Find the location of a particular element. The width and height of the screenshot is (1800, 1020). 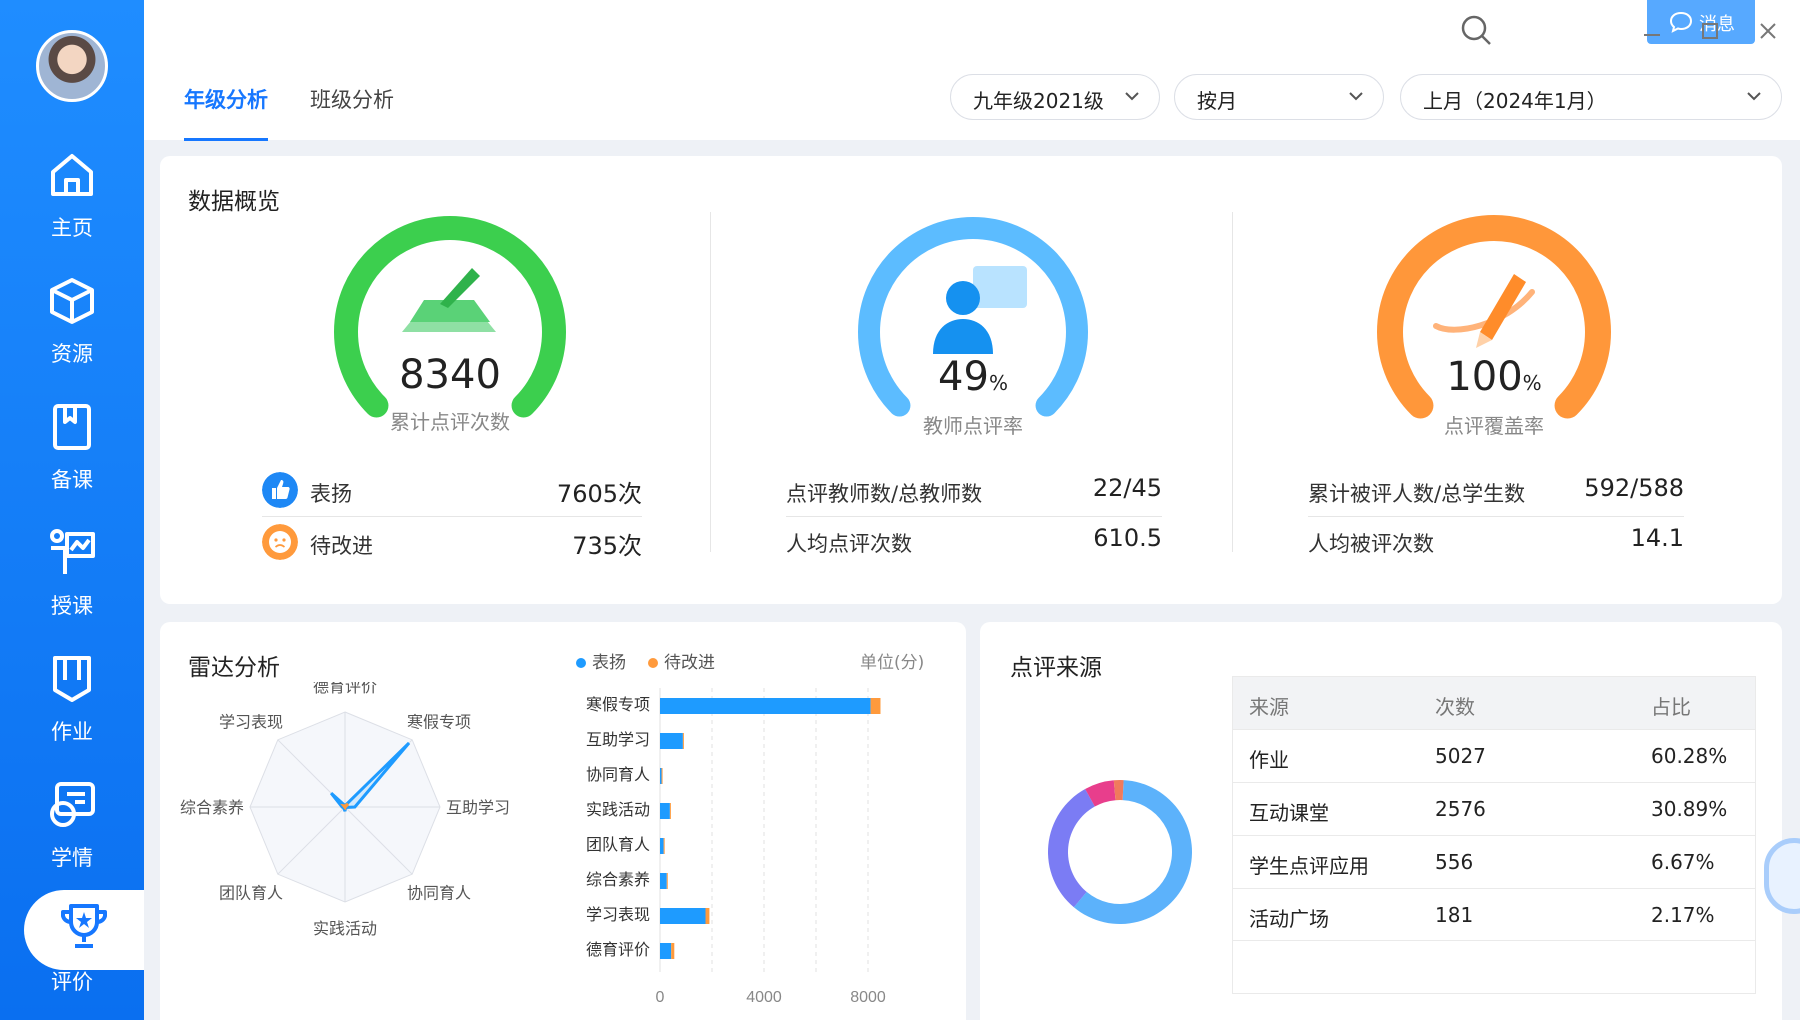

cell-source: 学生点评应用 is located at coordinates (1309, 866).